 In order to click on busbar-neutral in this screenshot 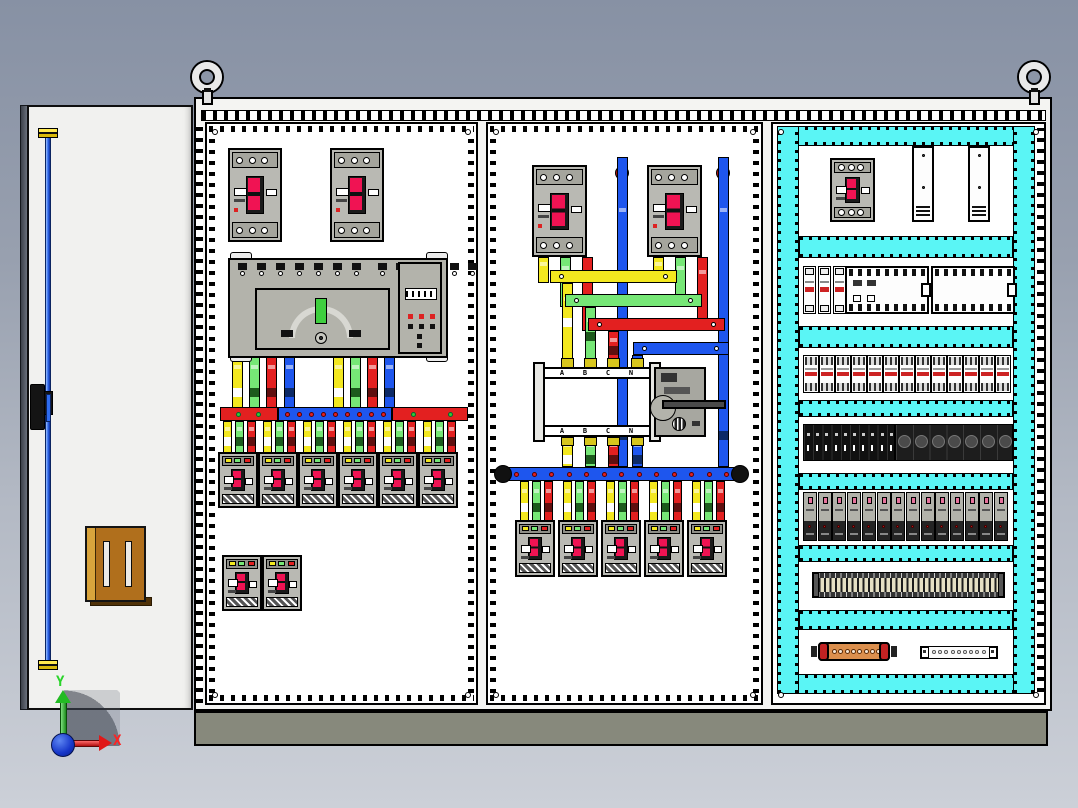, I will do `click(335, 414)`.